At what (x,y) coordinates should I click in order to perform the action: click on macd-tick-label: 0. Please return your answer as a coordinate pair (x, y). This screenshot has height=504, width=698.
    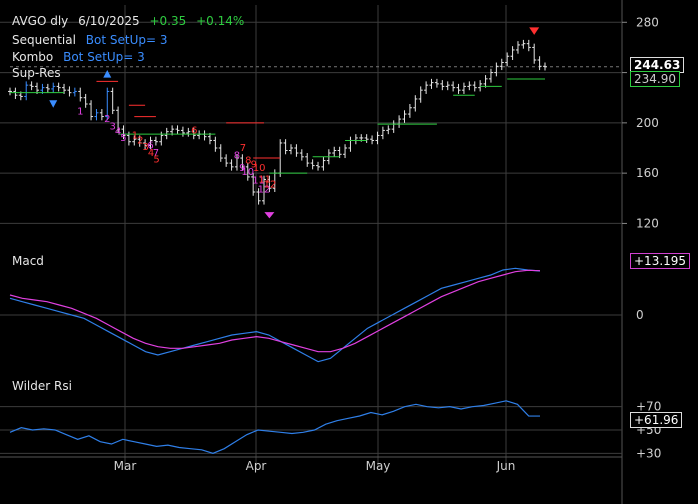
    Looking at the image, I should click on (640, 315).